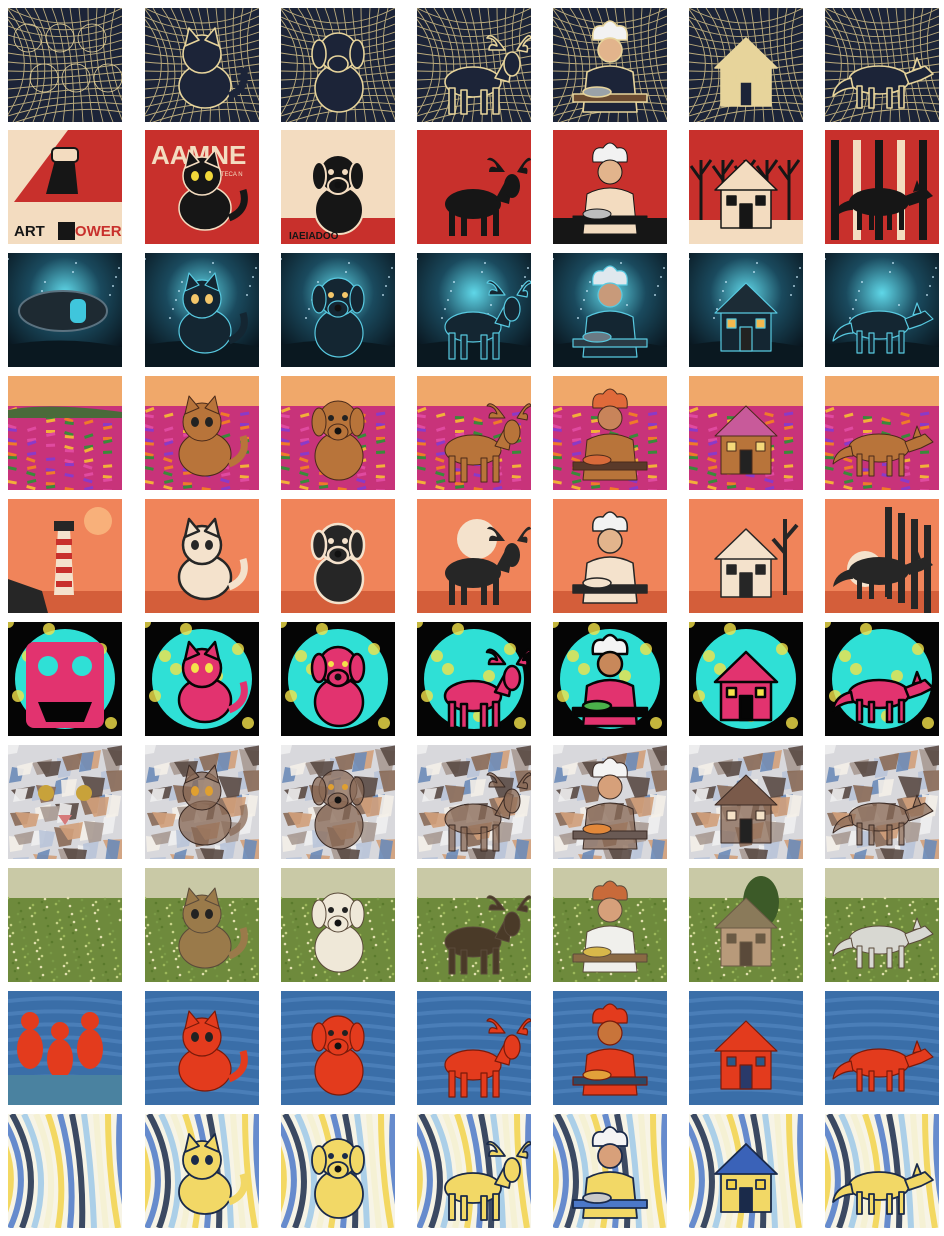 This screenshot has width=944, height=1236. I want to click on tile-fauvist-blue-red-cat, so click(202, 1048).